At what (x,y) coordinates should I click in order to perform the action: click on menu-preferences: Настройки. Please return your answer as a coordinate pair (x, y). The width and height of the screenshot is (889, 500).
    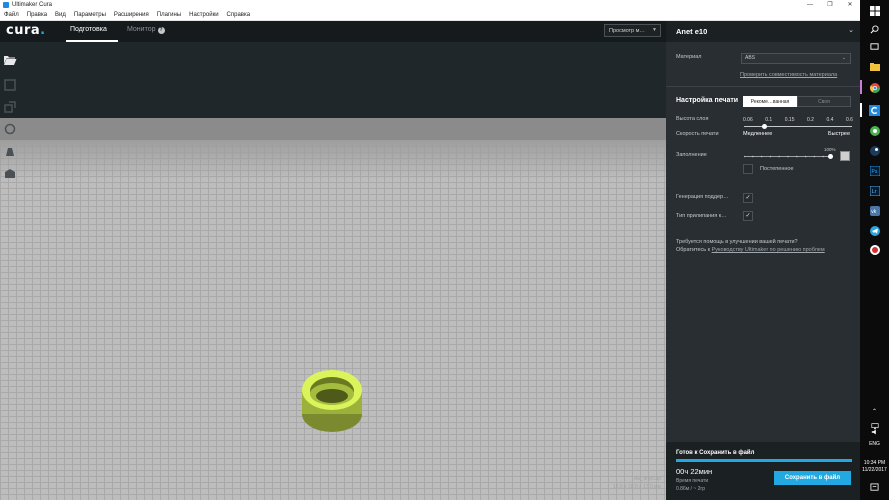
    Looking at the image, I should click on (203, 15).